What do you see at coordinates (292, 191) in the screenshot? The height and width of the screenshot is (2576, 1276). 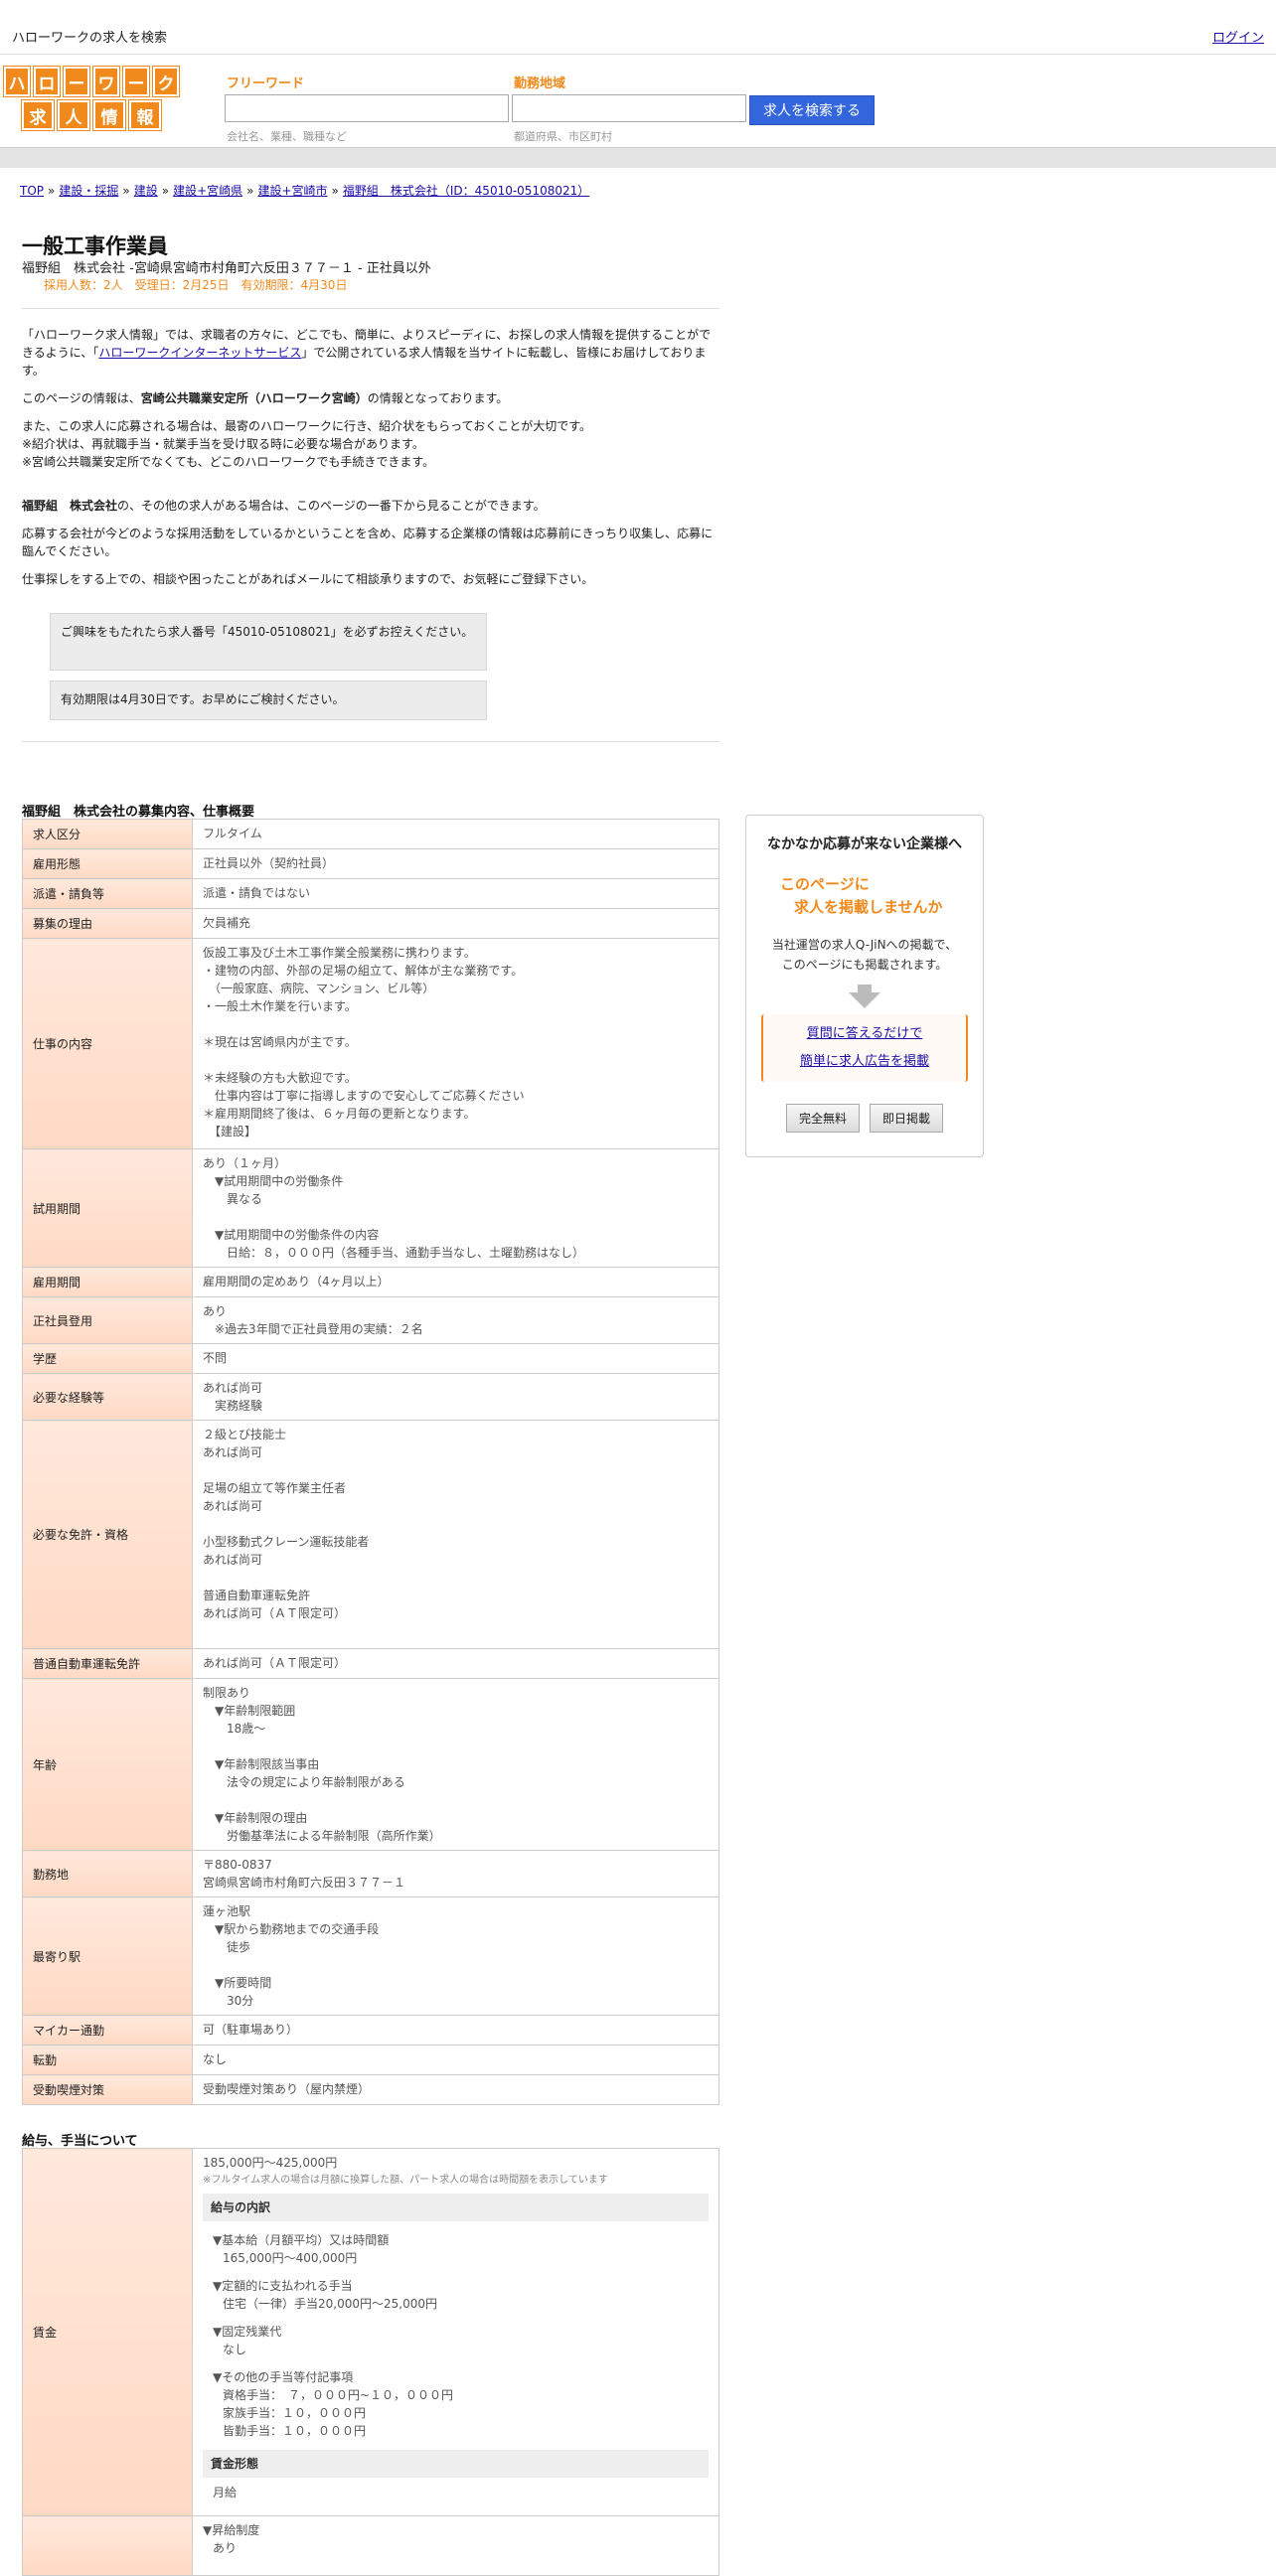 I see `breadcrumb-construction-miyazaki-city: 建設+宮崎市` at bounding box center [292, 191].